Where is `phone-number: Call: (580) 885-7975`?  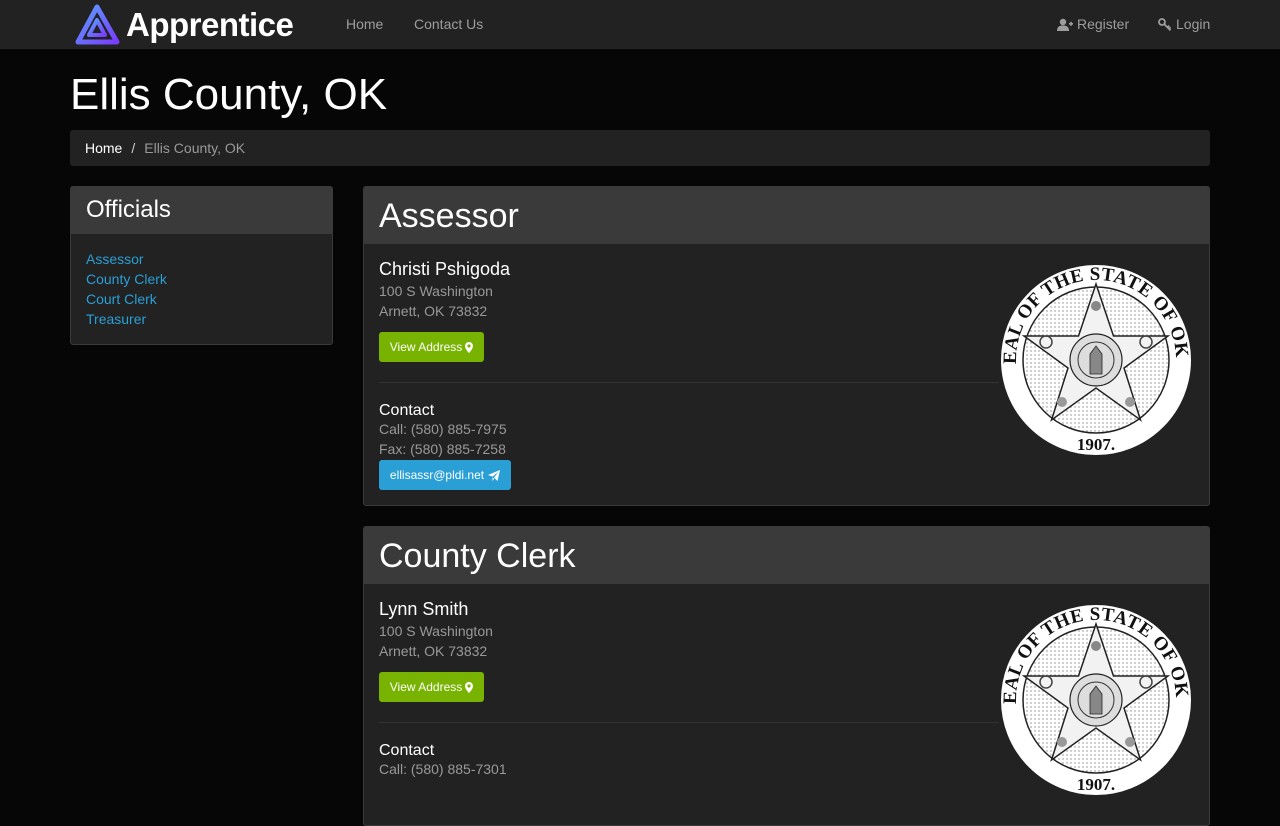
phone-number: Call: (580) 885-7975 is located at coordinates (443, 429).